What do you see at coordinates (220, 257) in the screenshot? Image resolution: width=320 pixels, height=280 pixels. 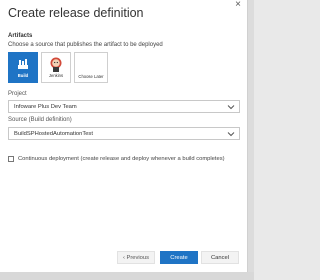 I see `cancel-button: Cancel` at bounding box center [220, 257].